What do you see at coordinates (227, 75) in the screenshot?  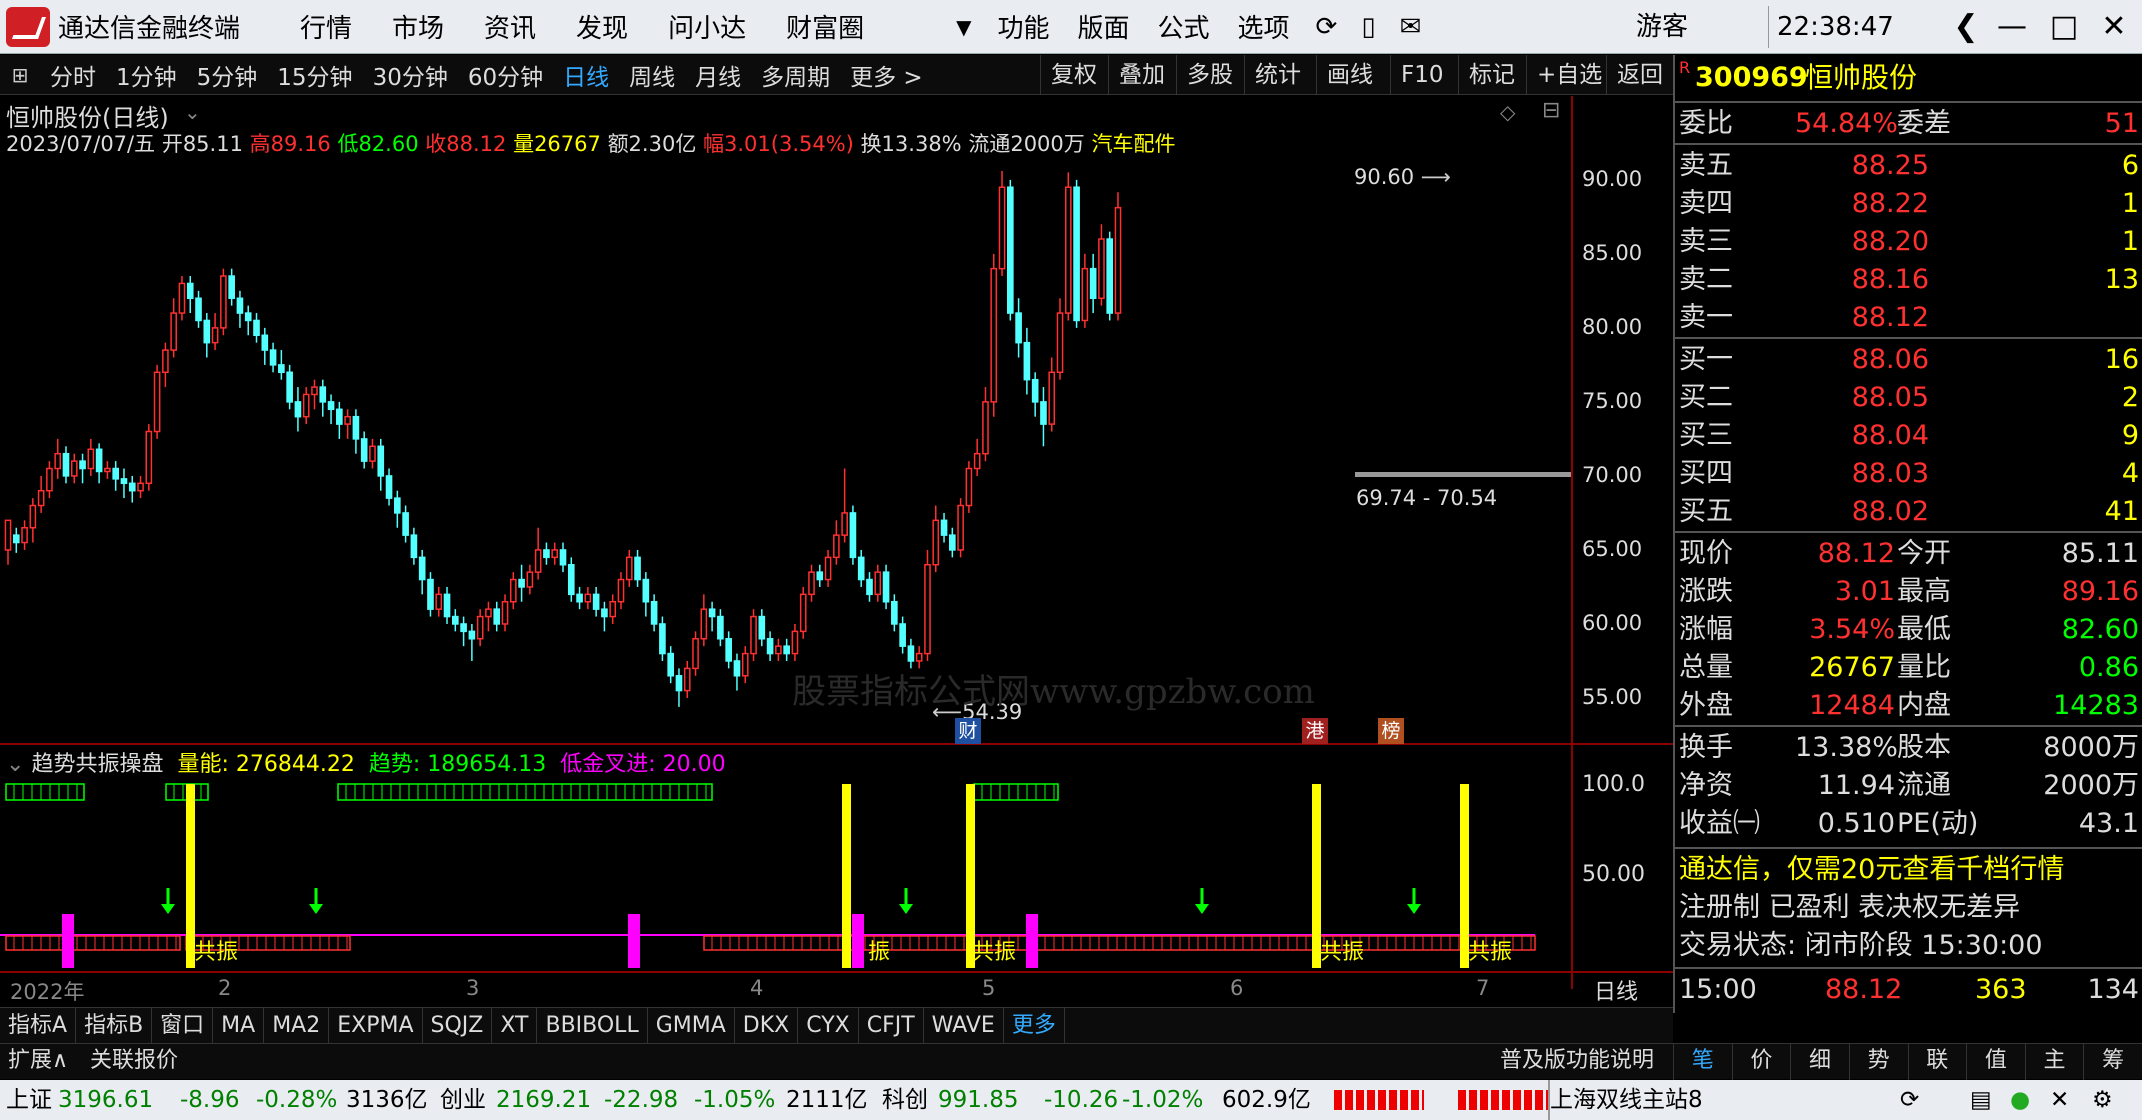 I see `period-5min: 5分钟` at bounding box center [227, 75].